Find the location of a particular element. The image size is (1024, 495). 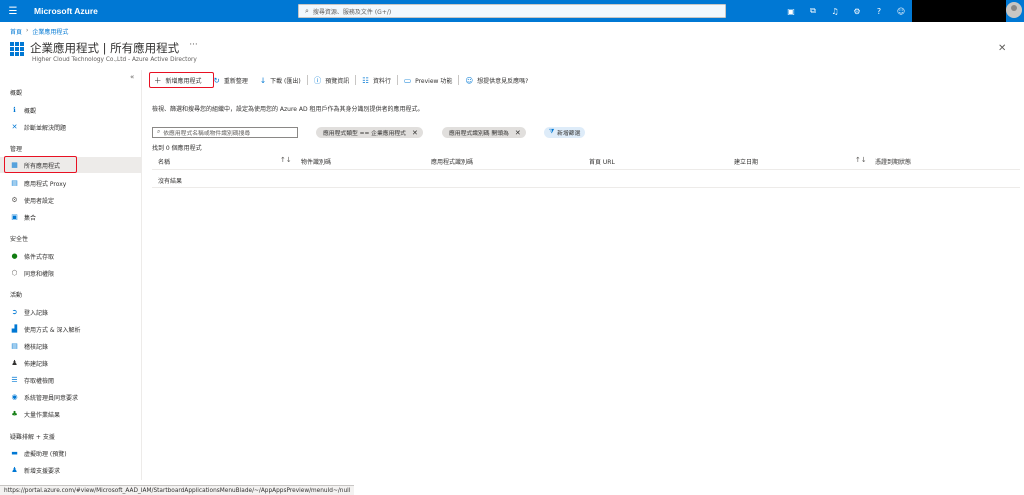

filter-pill-label: 應用程式類型 == 企業應用程式 is located at coordinates (364, 134).